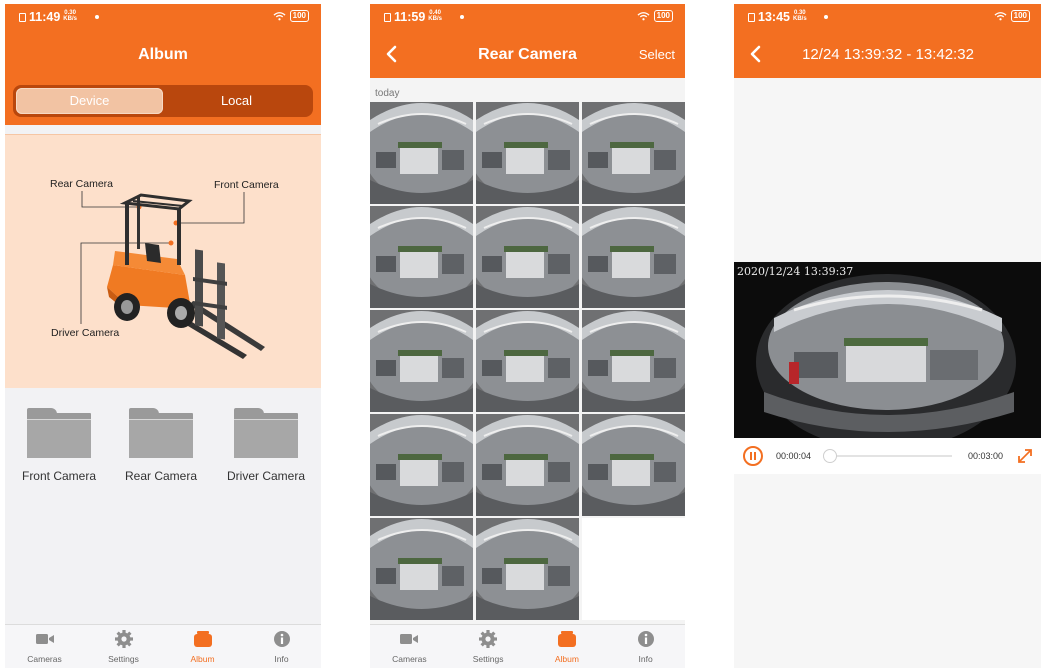 The width and height of the screenshot is (1041, 668). What do you see at coordinates (795, 271) in the screenshot?
I see `video-timestamp-overlay: 2020/12/24 13:39:37` at bounding box center [795, 271].